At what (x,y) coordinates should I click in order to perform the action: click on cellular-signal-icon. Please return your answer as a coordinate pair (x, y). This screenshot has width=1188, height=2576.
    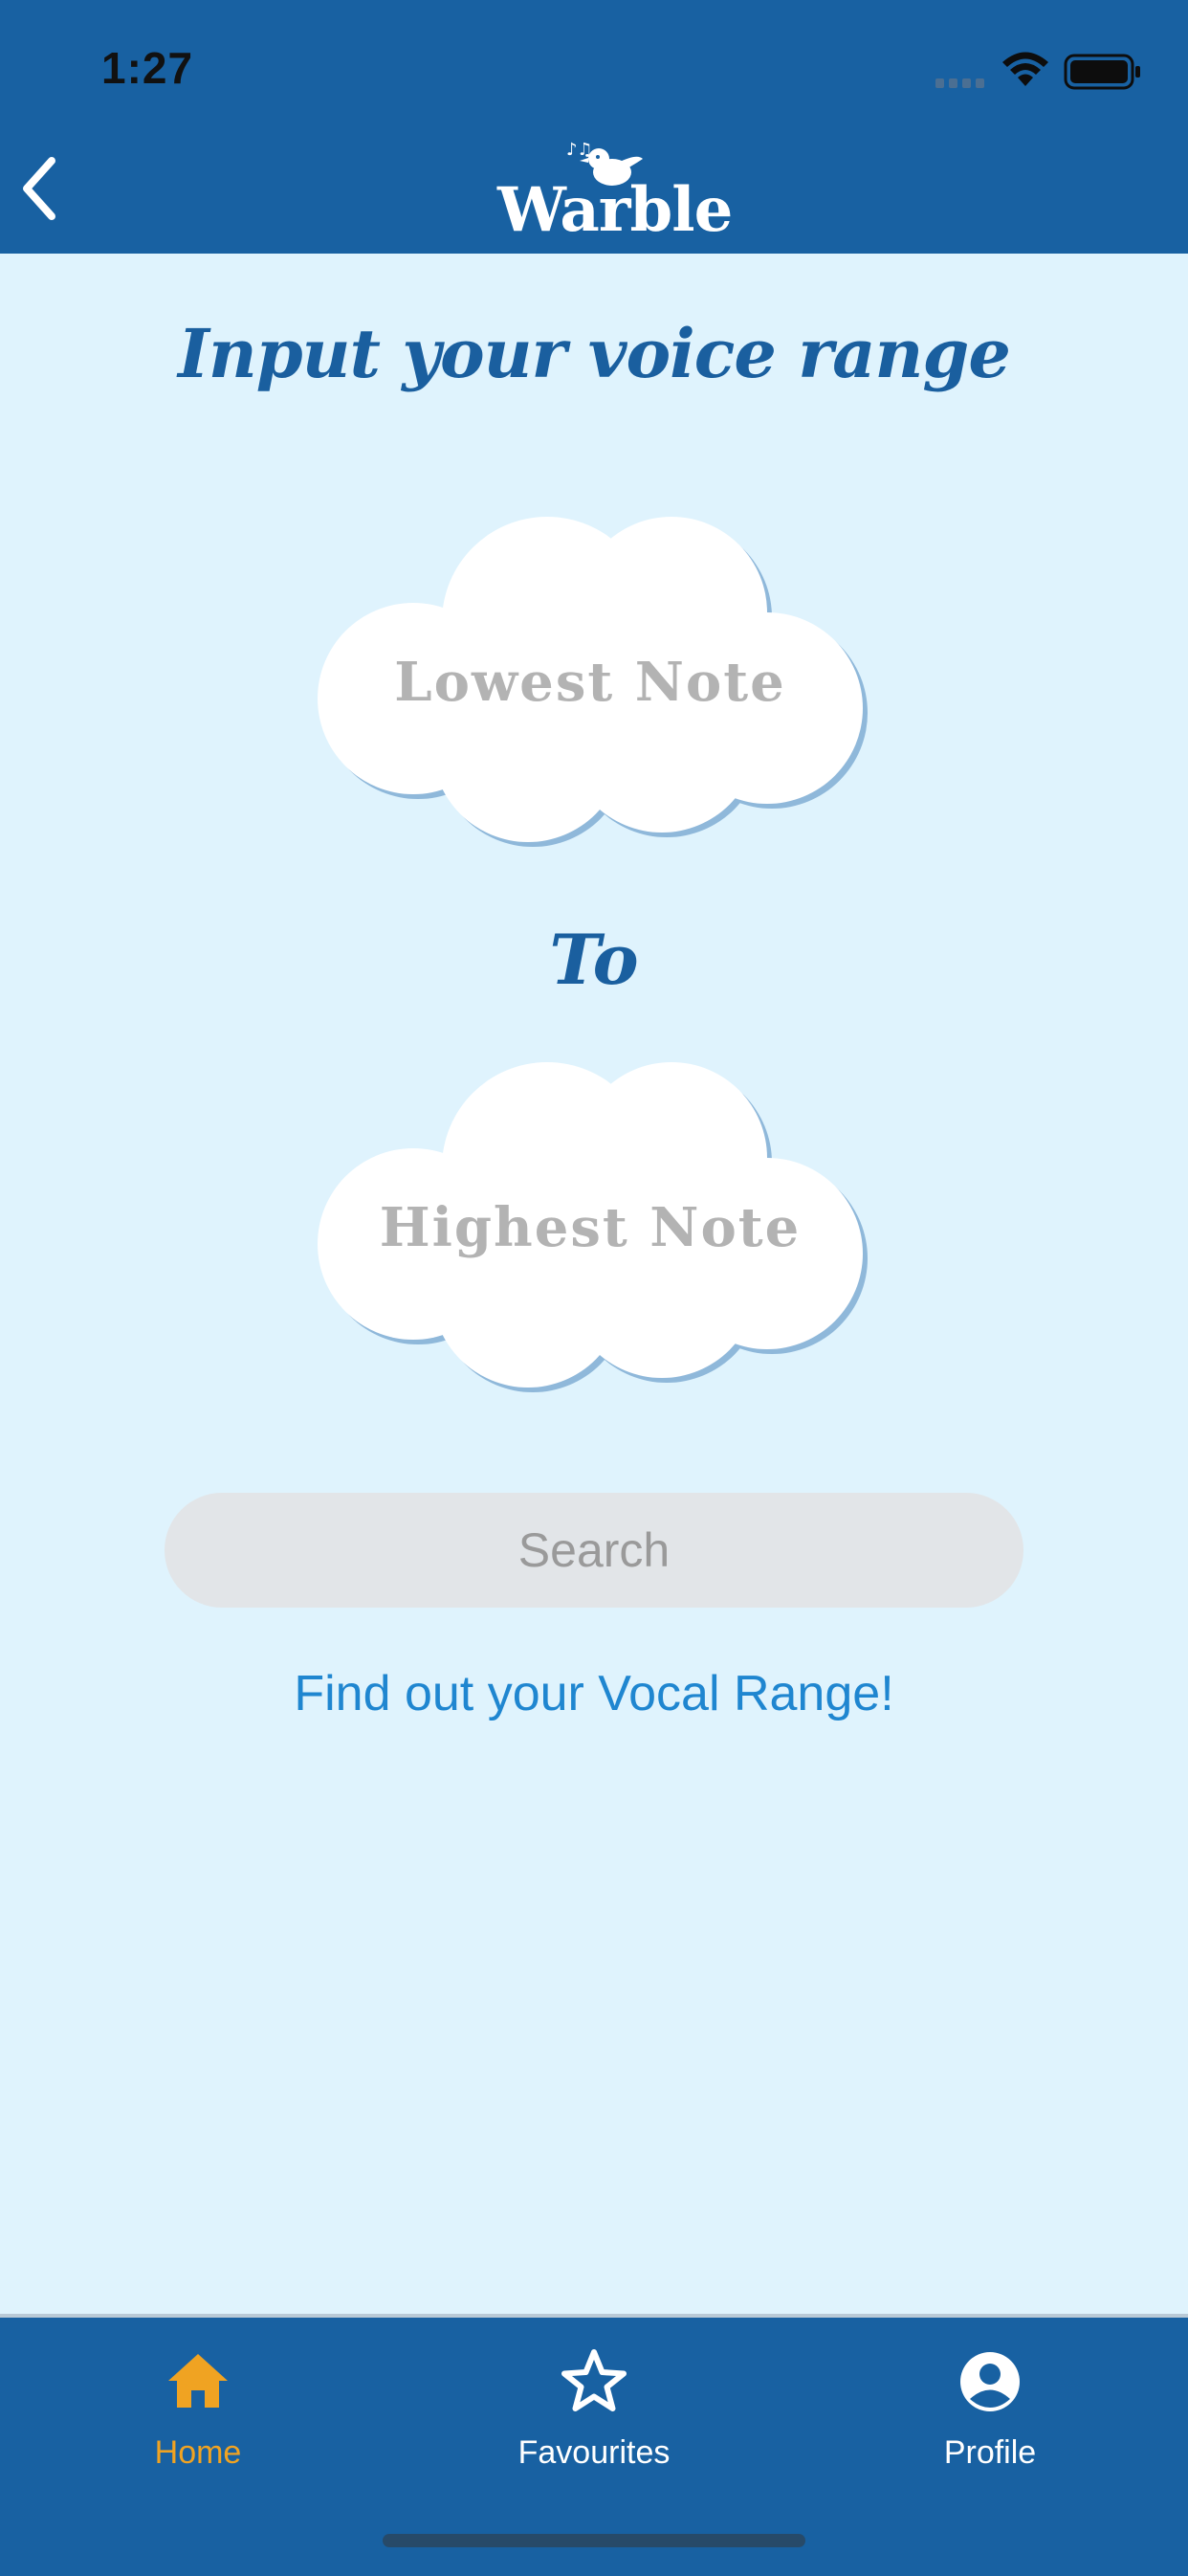
    Looking at the image, I should click on (959, 83).